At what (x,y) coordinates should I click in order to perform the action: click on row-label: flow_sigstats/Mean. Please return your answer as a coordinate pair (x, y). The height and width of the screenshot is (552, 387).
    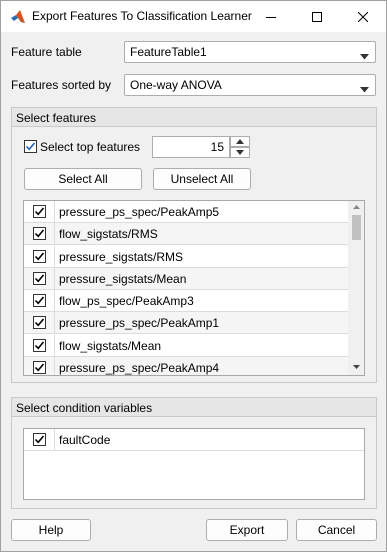
    Looking at the image, I should click on (110, 345).